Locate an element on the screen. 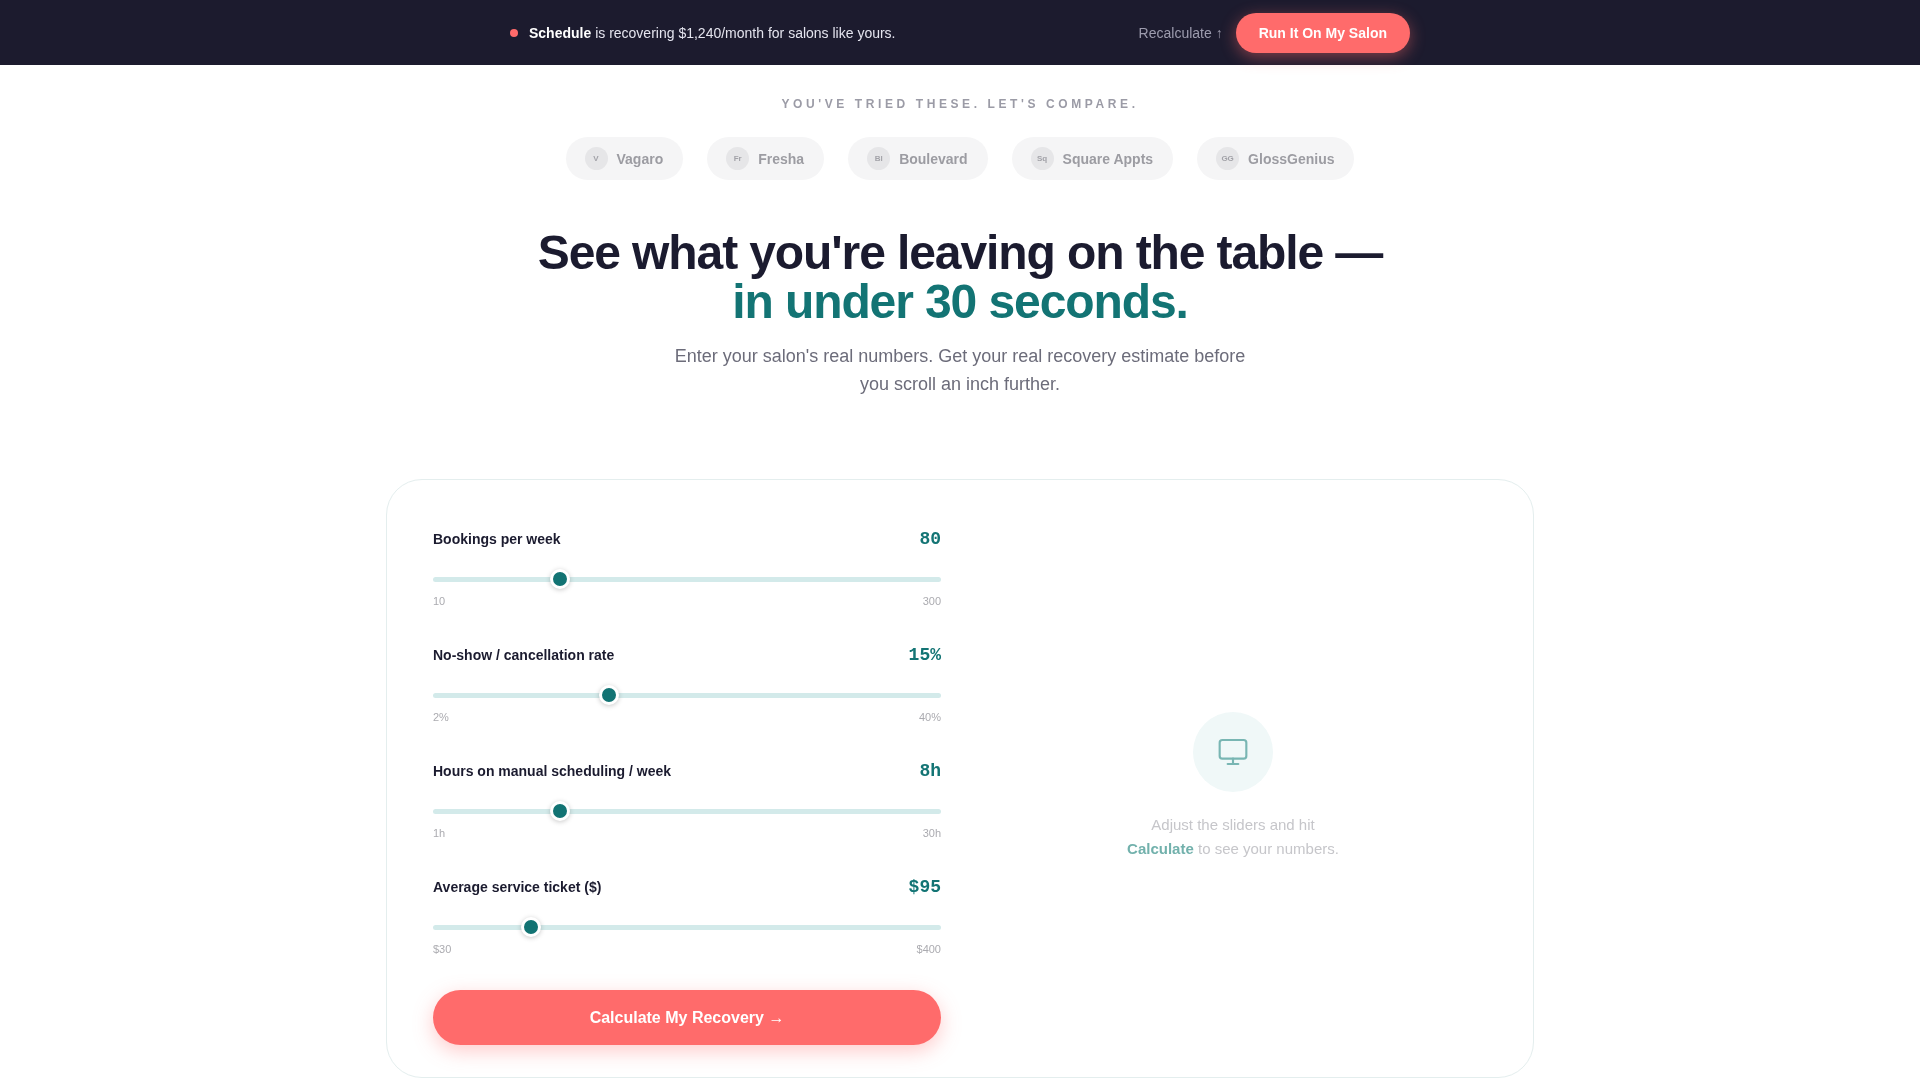  slider-label: Average service ticket ($) is located at coordinates (517, 887).